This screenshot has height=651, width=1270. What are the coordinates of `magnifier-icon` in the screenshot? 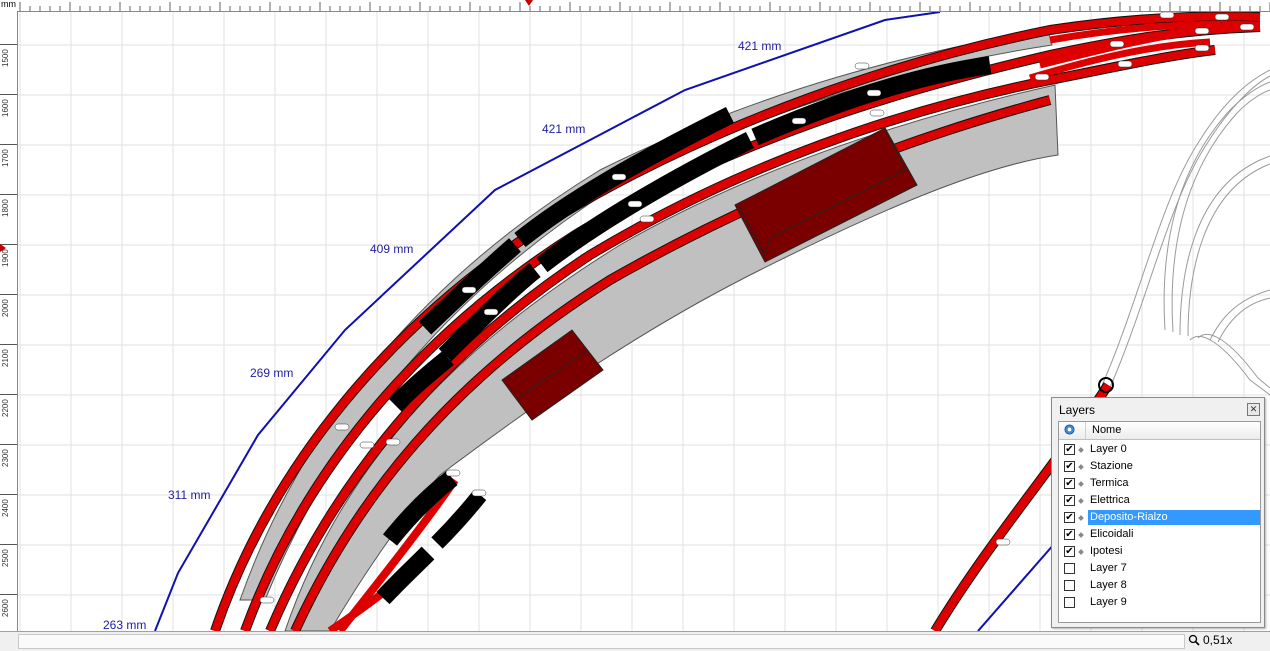 It's located at (1194, 640).